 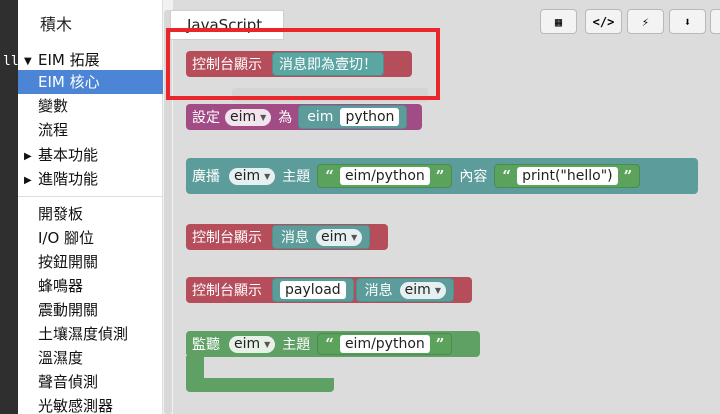 What do you see at coordinates (66, 238) in the screenshot?
I see `category-label: I/O 腳位` at bounding box center [66, 238].